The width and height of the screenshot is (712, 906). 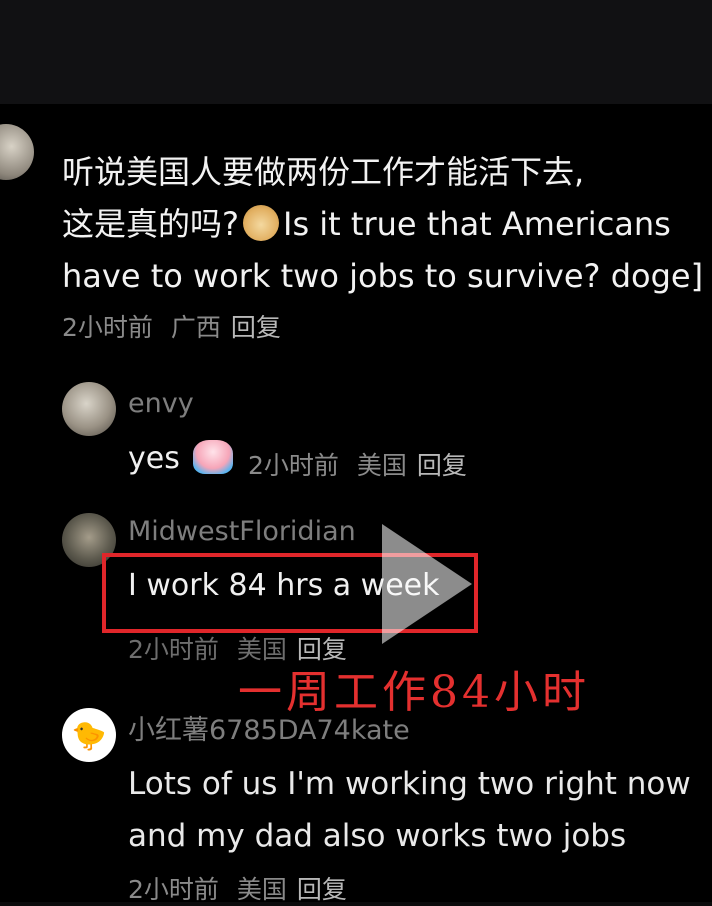 What do you see at coordinates (383, 276) in the screenshot?
I see `main-comment-line: have to work two jobs to survive? doge]` at bounding box center [383, 276].